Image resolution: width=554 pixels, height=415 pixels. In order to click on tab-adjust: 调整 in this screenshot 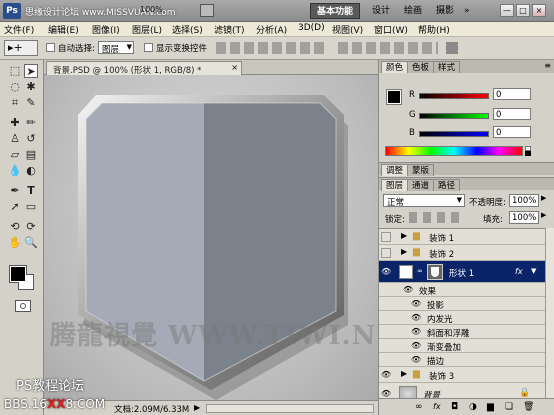, I will do `click(395, 170)`.